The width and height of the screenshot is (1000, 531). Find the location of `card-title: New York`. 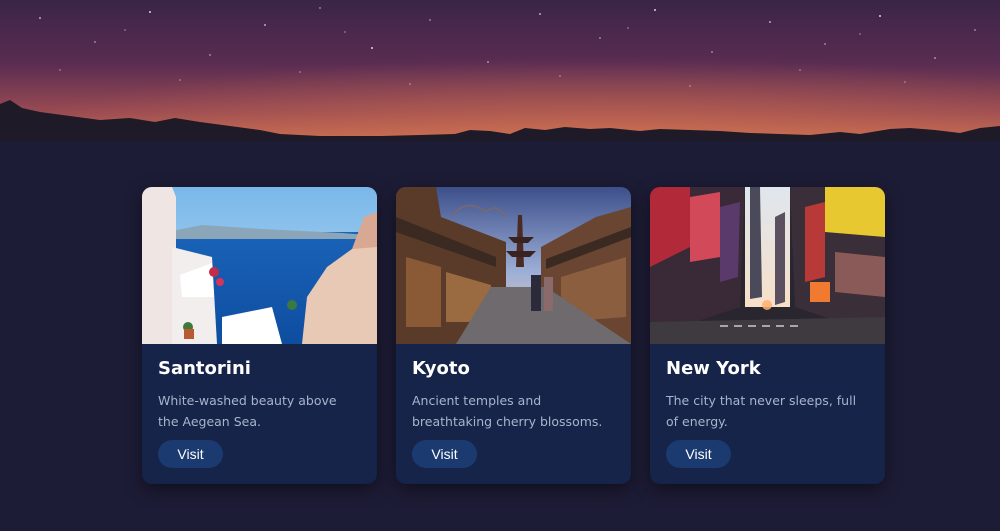

card-title: New York is located at coordinates (713, 368).